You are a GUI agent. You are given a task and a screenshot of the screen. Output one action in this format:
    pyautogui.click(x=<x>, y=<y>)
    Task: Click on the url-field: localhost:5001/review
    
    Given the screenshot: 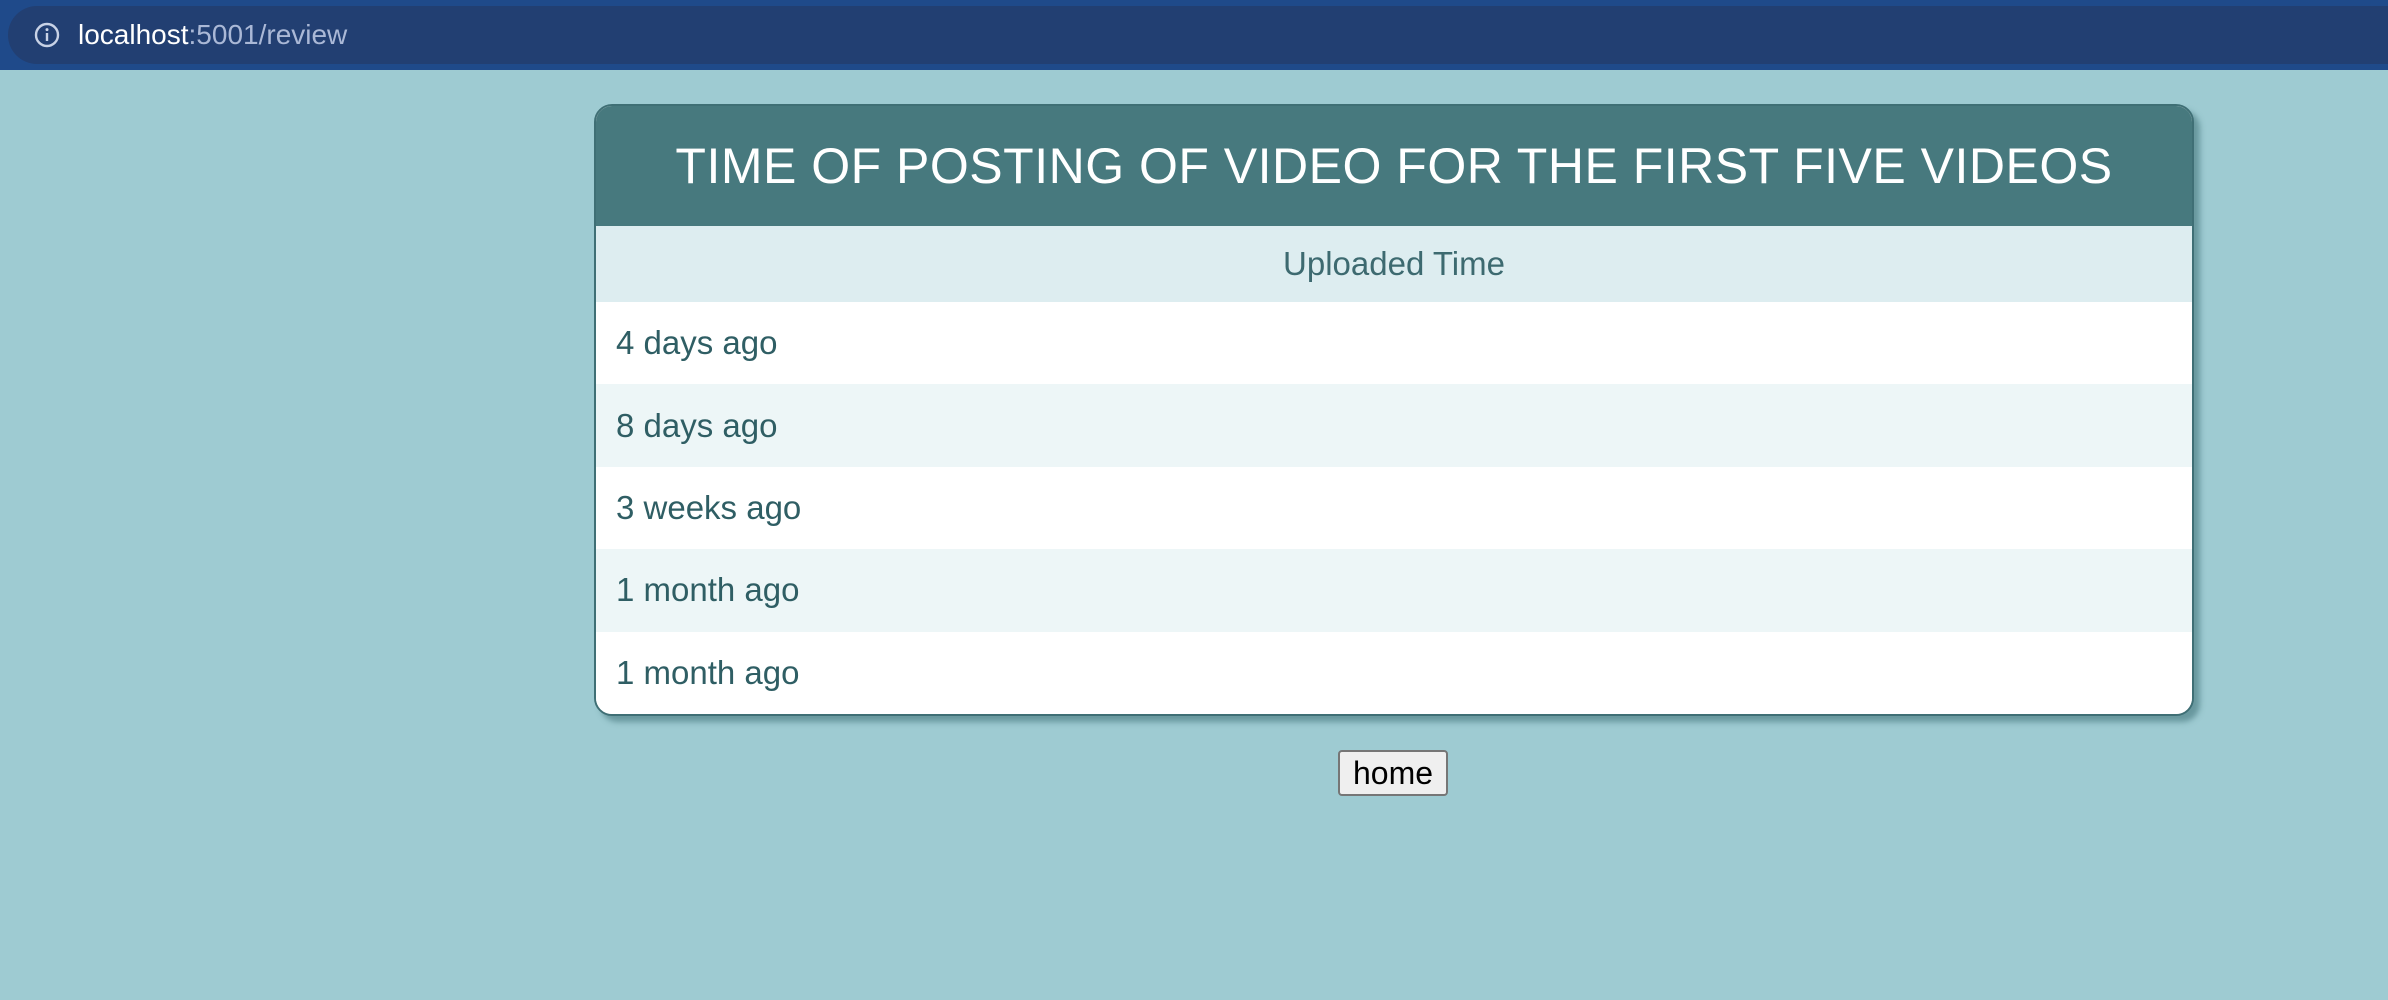 What is the action you would take?
    pyautogui.click(x=1198, y=35)
    